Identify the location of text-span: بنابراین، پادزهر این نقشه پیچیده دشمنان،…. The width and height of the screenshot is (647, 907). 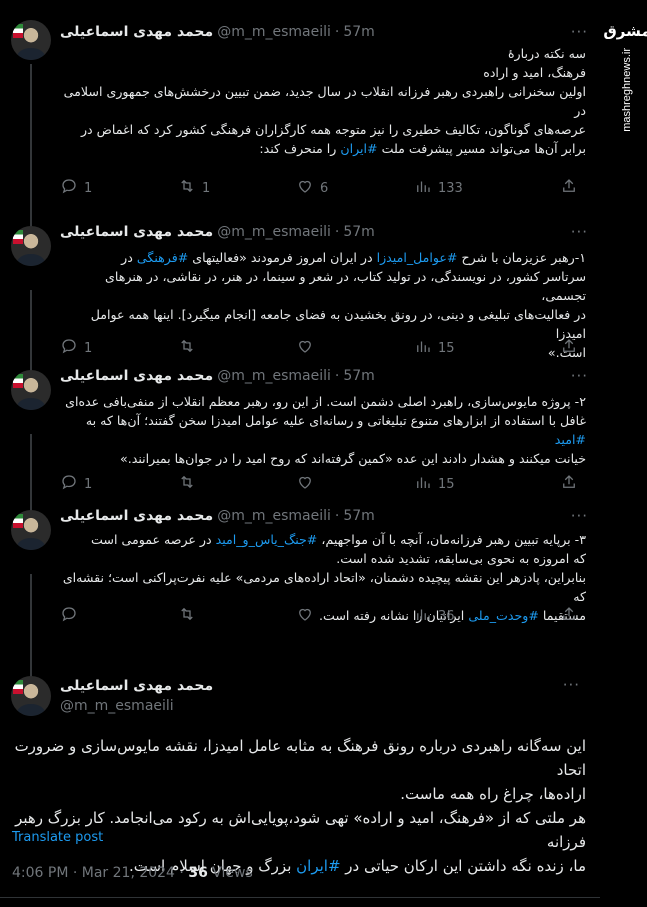
(324, 587).